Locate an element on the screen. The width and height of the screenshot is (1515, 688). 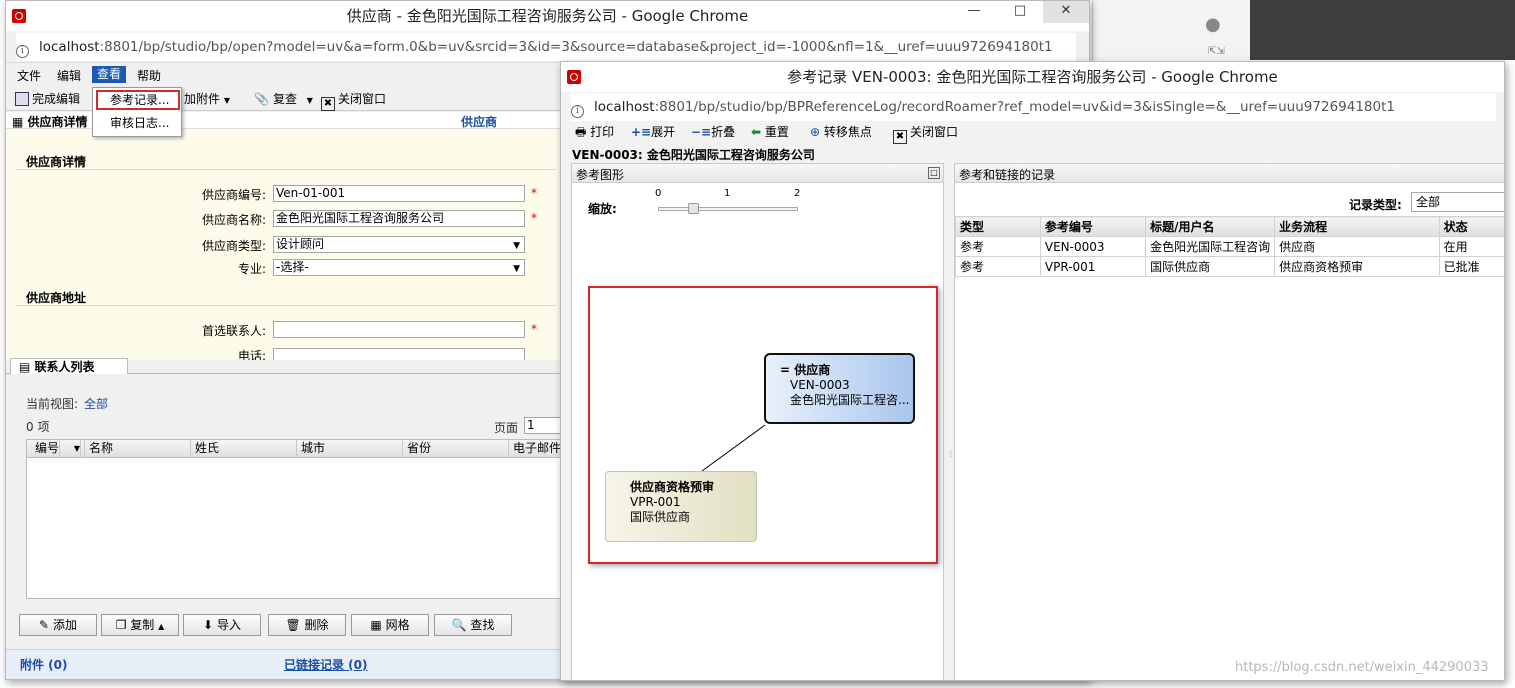
col-business-process: 业务流程 is located at coordinates (1357, 226).